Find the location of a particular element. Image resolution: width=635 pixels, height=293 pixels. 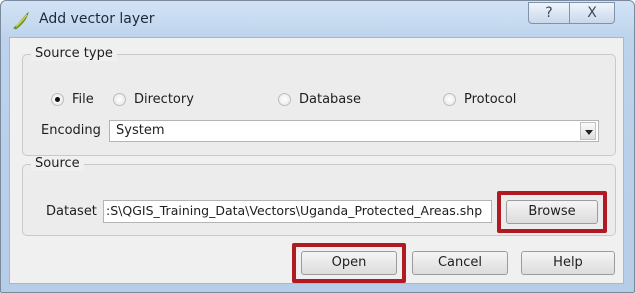

qgis-icon is located at coordinates (22, 21).